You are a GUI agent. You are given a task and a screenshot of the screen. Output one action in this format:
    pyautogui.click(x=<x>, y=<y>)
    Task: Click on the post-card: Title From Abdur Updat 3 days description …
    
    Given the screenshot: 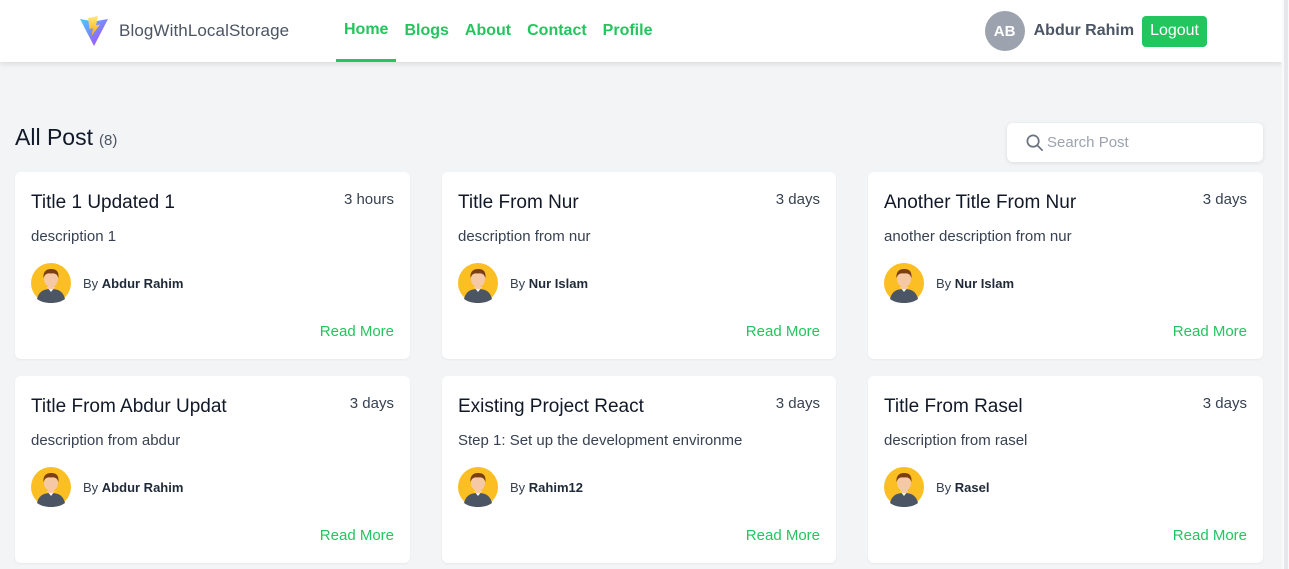 What is the action you would take?
    pyautogui.click(x=212, y=469)
    